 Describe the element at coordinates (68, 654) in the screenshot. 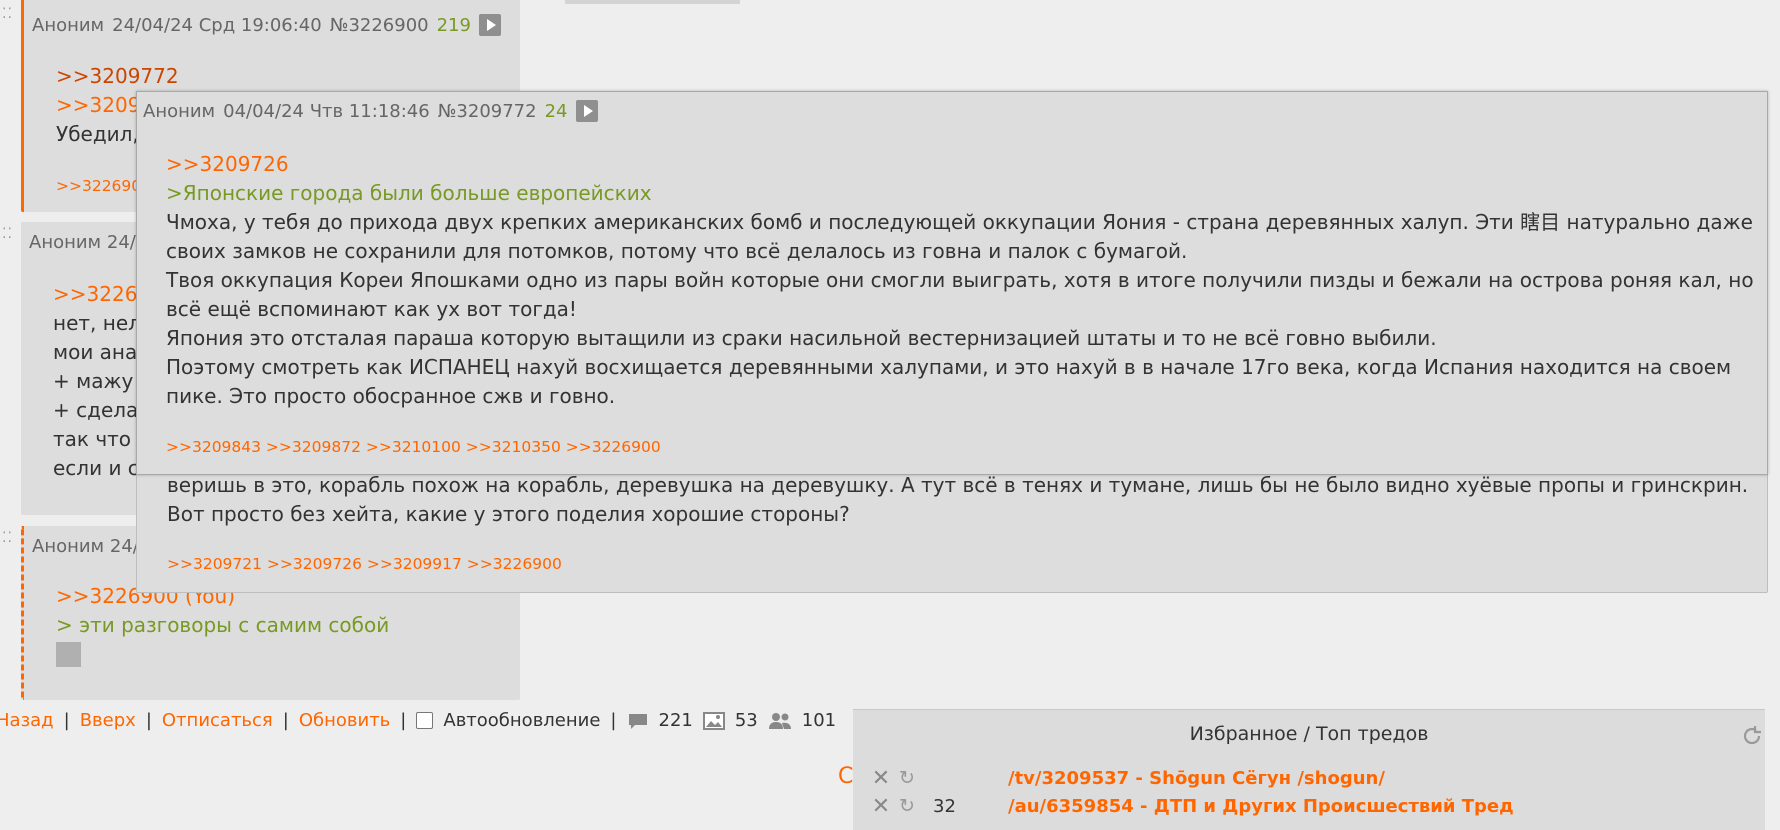

I see `image-thumbnail` at that location.